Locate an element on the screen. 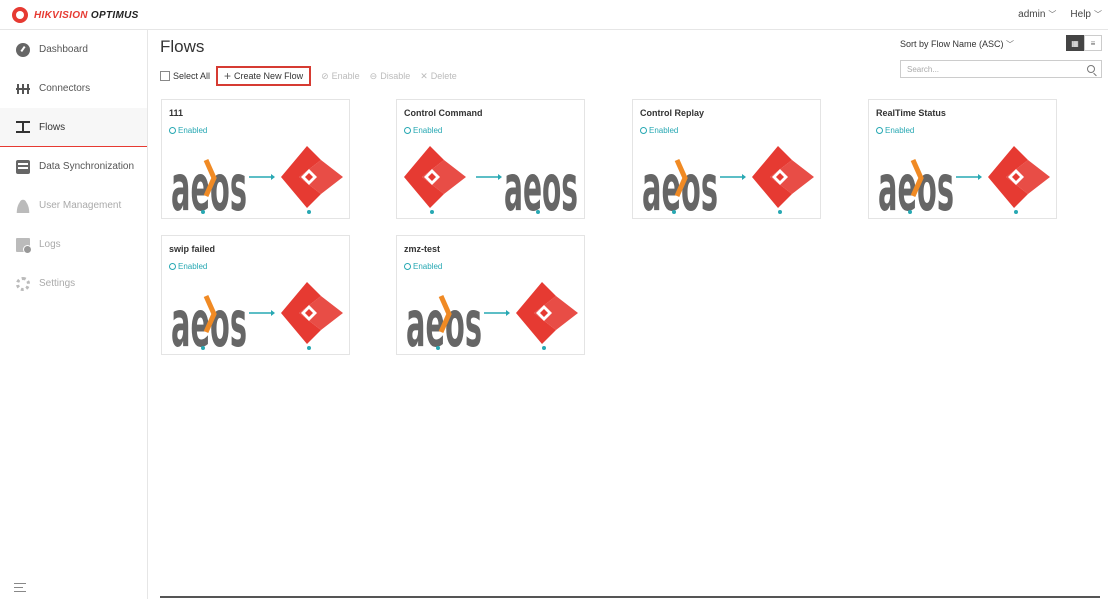 Image resolution: width=1108 pixels, height=599 pixels. list-view-icon: ≡ is located at coordinates (1093, 43).